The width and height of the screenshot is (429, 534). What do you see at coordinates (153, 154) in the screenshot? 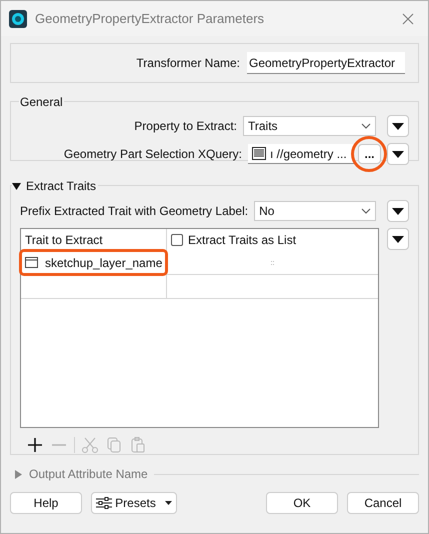
I see `field-label: Geometry Part Selection XQuery:` at bounding box center [153, 154].